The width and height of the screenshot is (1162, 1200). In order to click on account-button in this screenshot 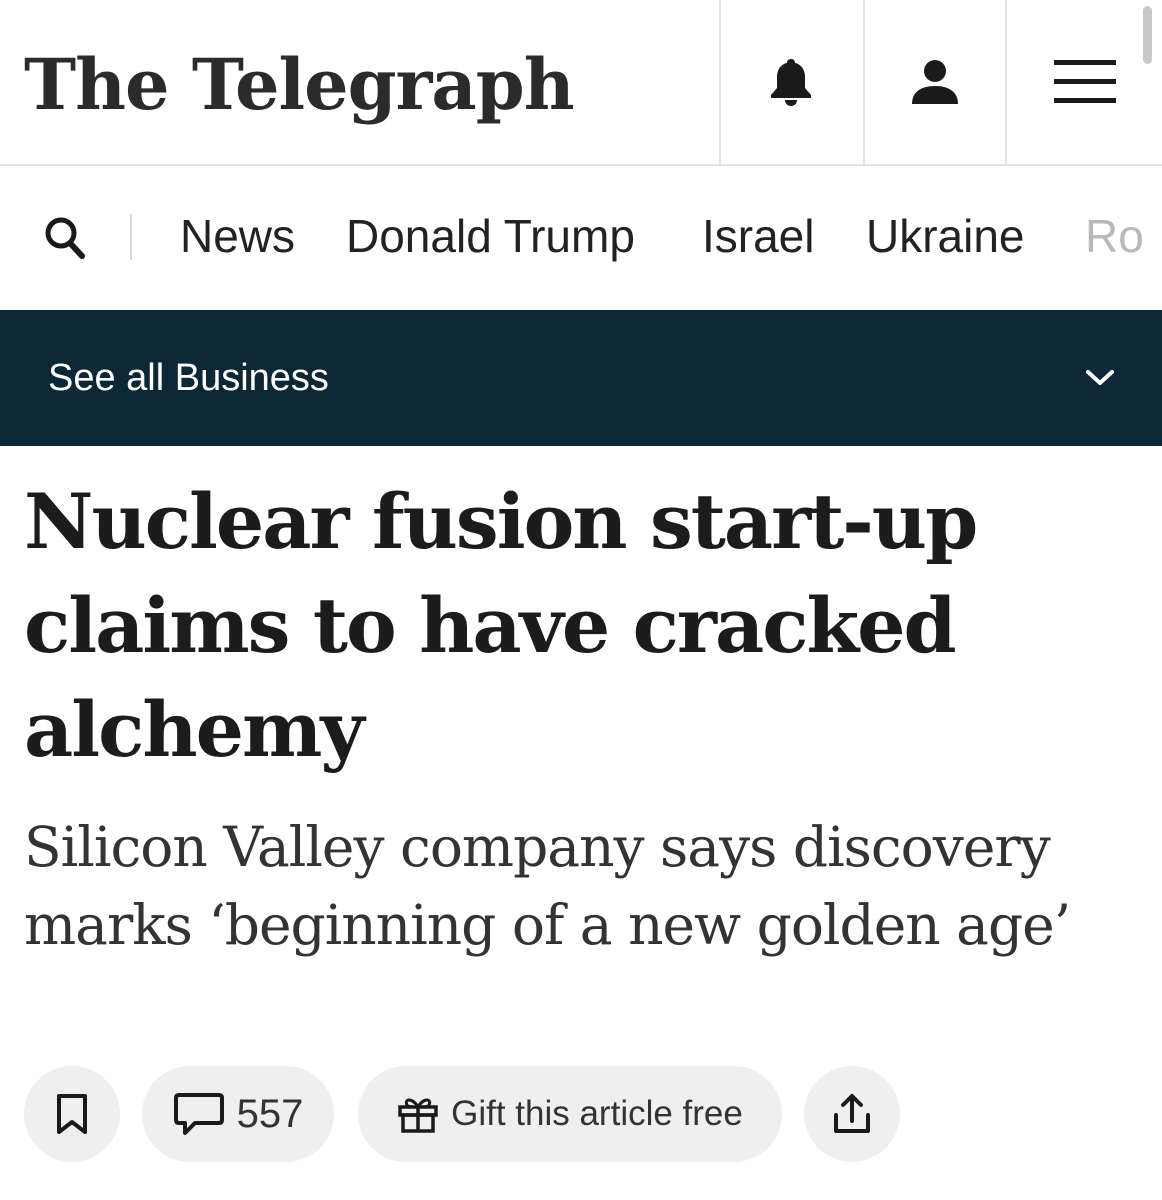, I will do `click(934, 82)`.